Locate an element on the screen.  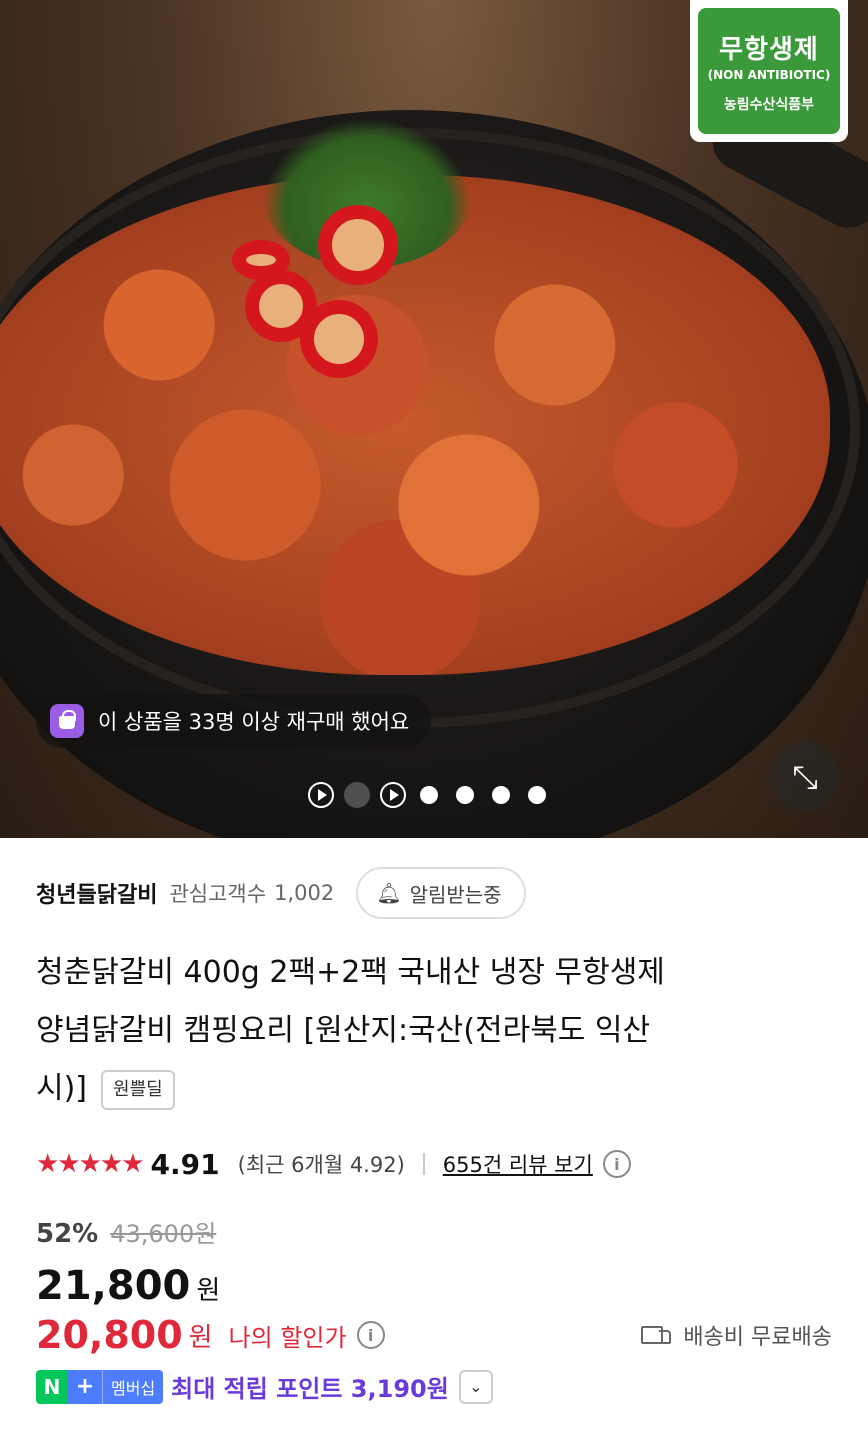
shopping-bag-icon is located at coordinates (67, 721).